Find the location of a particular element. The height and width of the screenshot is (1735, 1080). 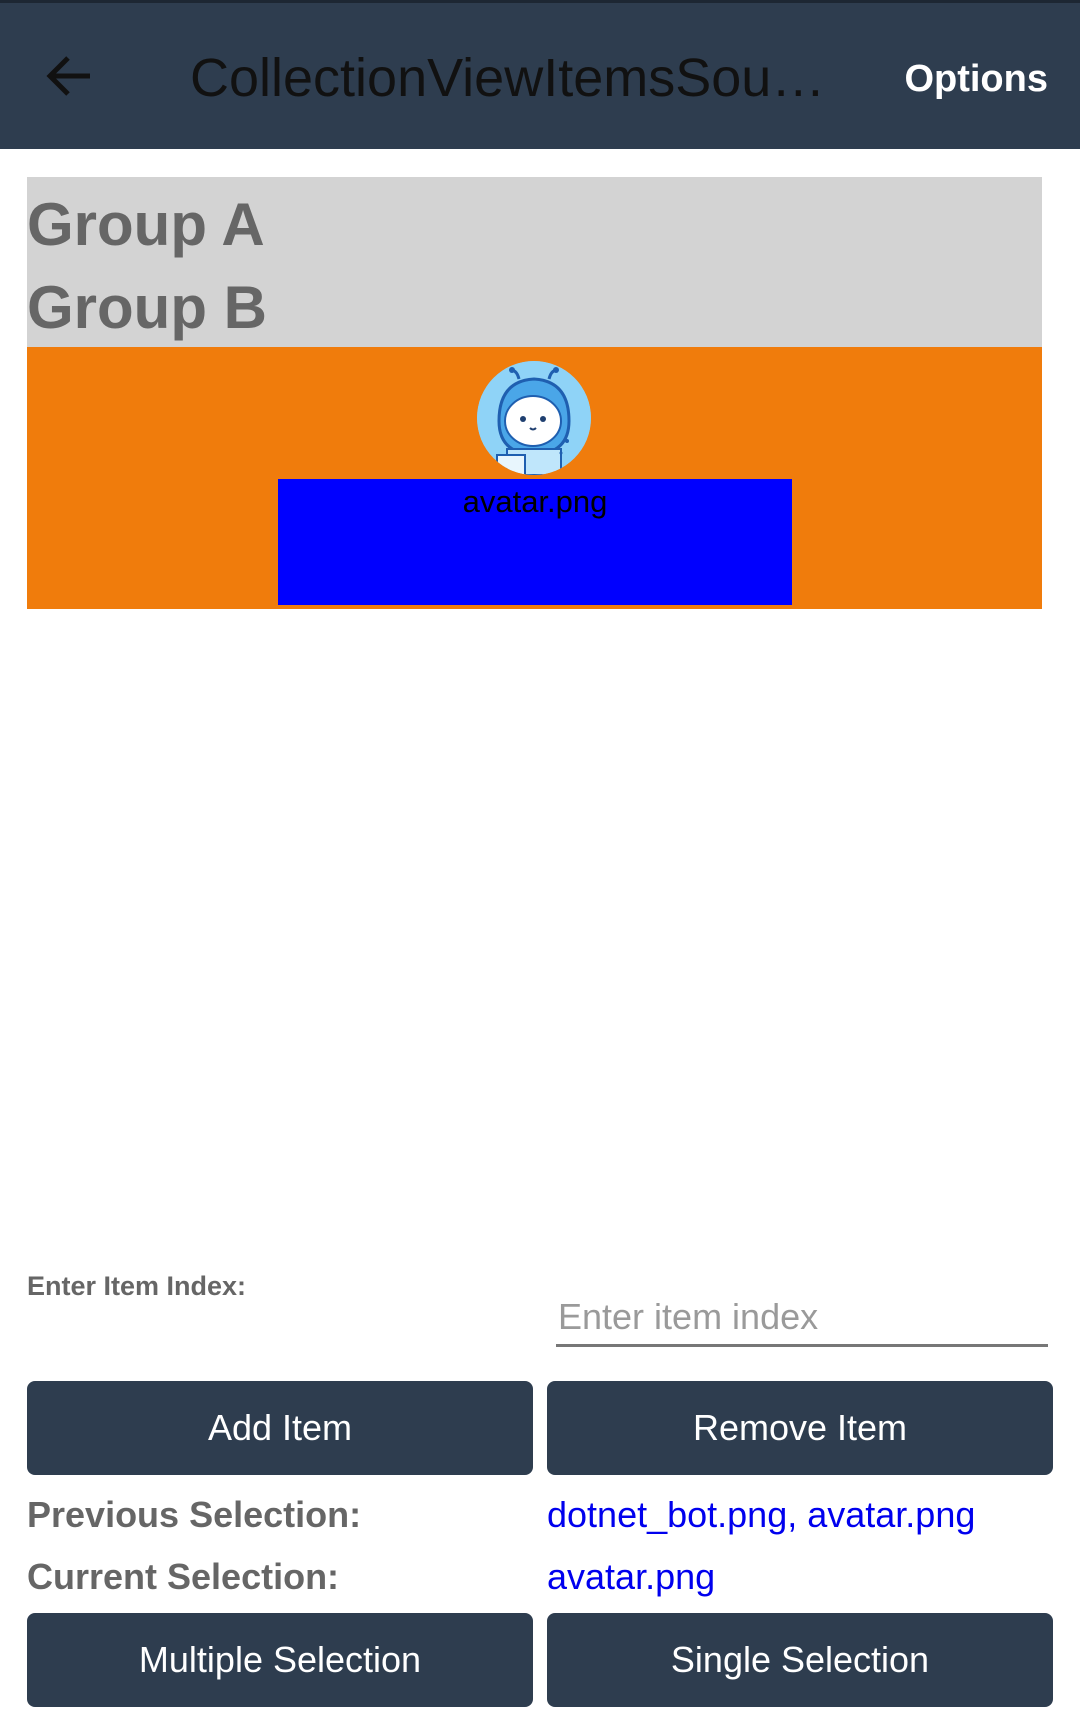

caption-box: avatar.png is located at coordinates (535, 542).